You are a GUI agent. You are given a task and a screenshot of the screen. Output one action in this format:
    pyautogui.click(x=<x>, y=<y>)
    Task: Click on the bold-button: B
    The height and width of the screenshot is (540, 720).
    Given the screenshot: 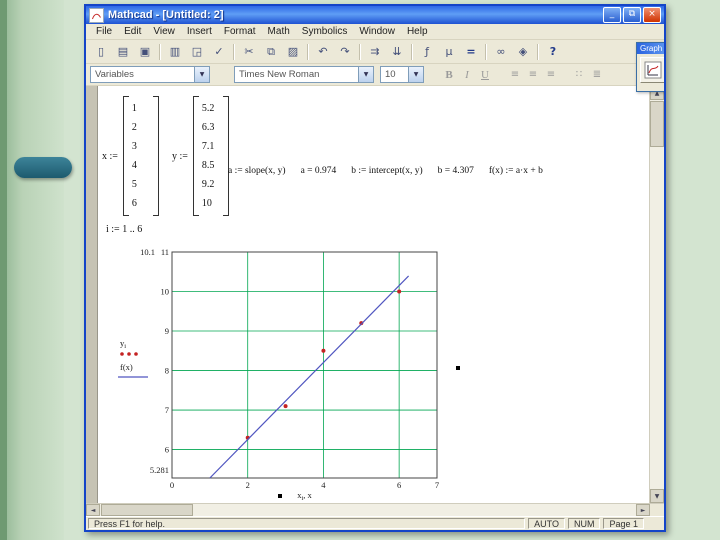 What is the action you would take?
    pyautogui.click(x=449, y=74)
    